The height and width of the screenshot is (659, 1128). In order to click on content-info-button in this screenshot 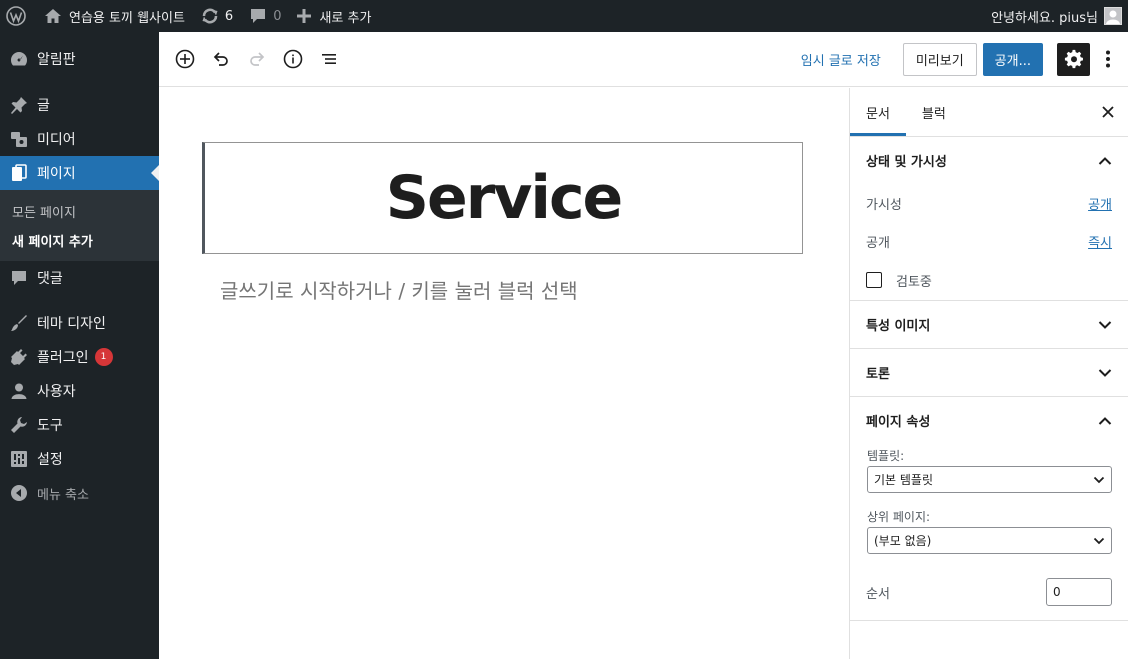, I will do `click(293, 59)`.